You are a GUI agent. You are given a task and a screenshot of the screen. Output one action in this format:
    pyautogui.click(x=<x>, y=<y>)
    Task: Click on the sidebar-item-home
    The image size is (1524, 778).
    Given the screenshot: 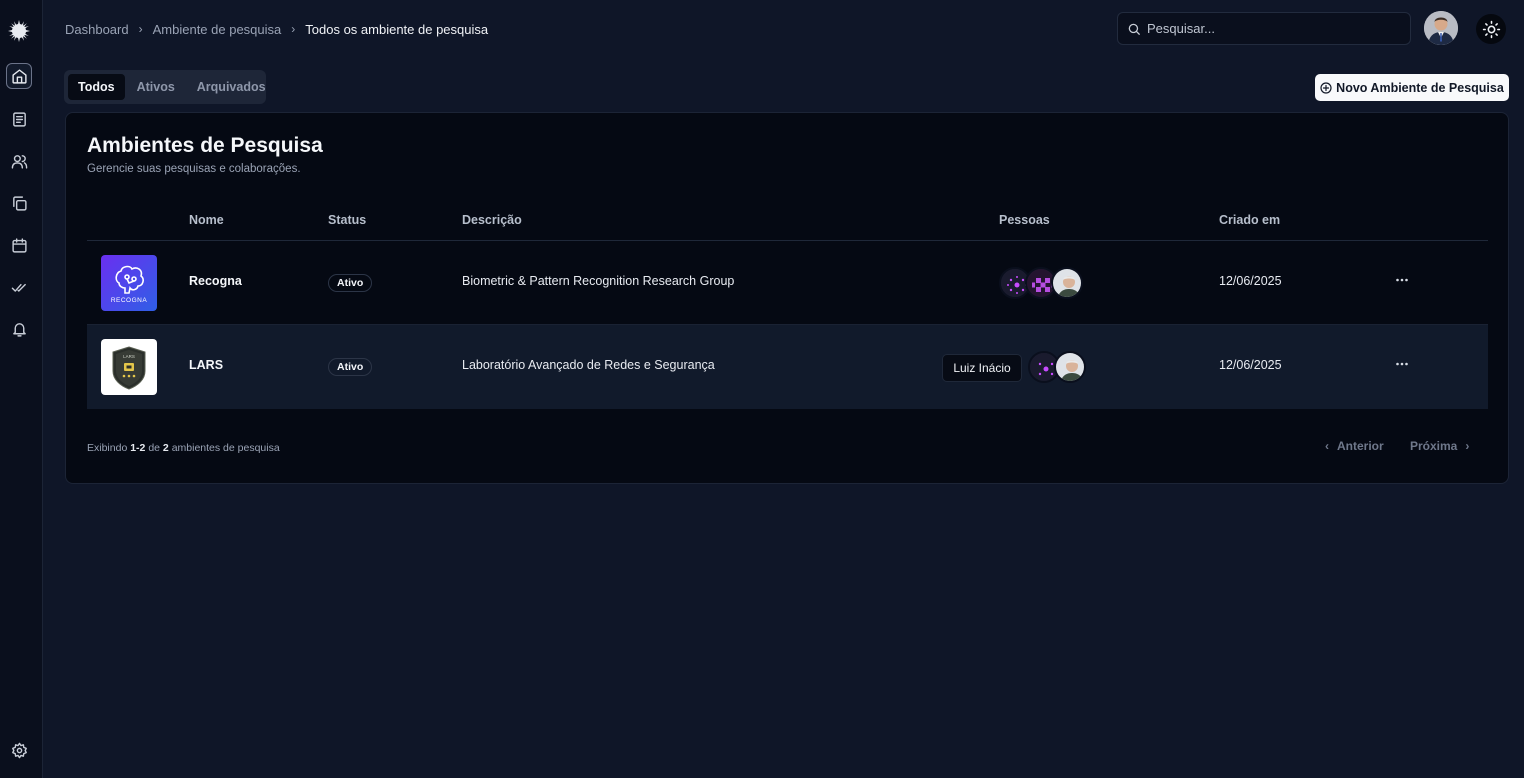 What is the action you would take?
    pyautogui.click(x=19, y=76)
    